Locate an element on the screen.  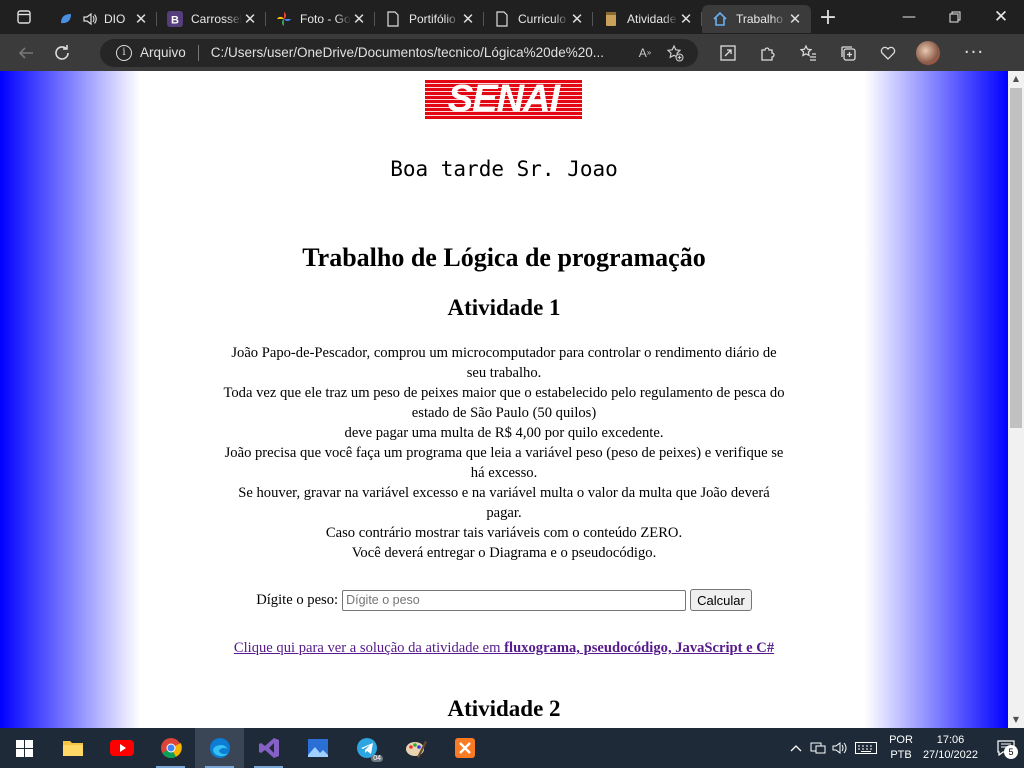
tab-portifolio: Portifólio ✕ is located at coordinates (429, 19).